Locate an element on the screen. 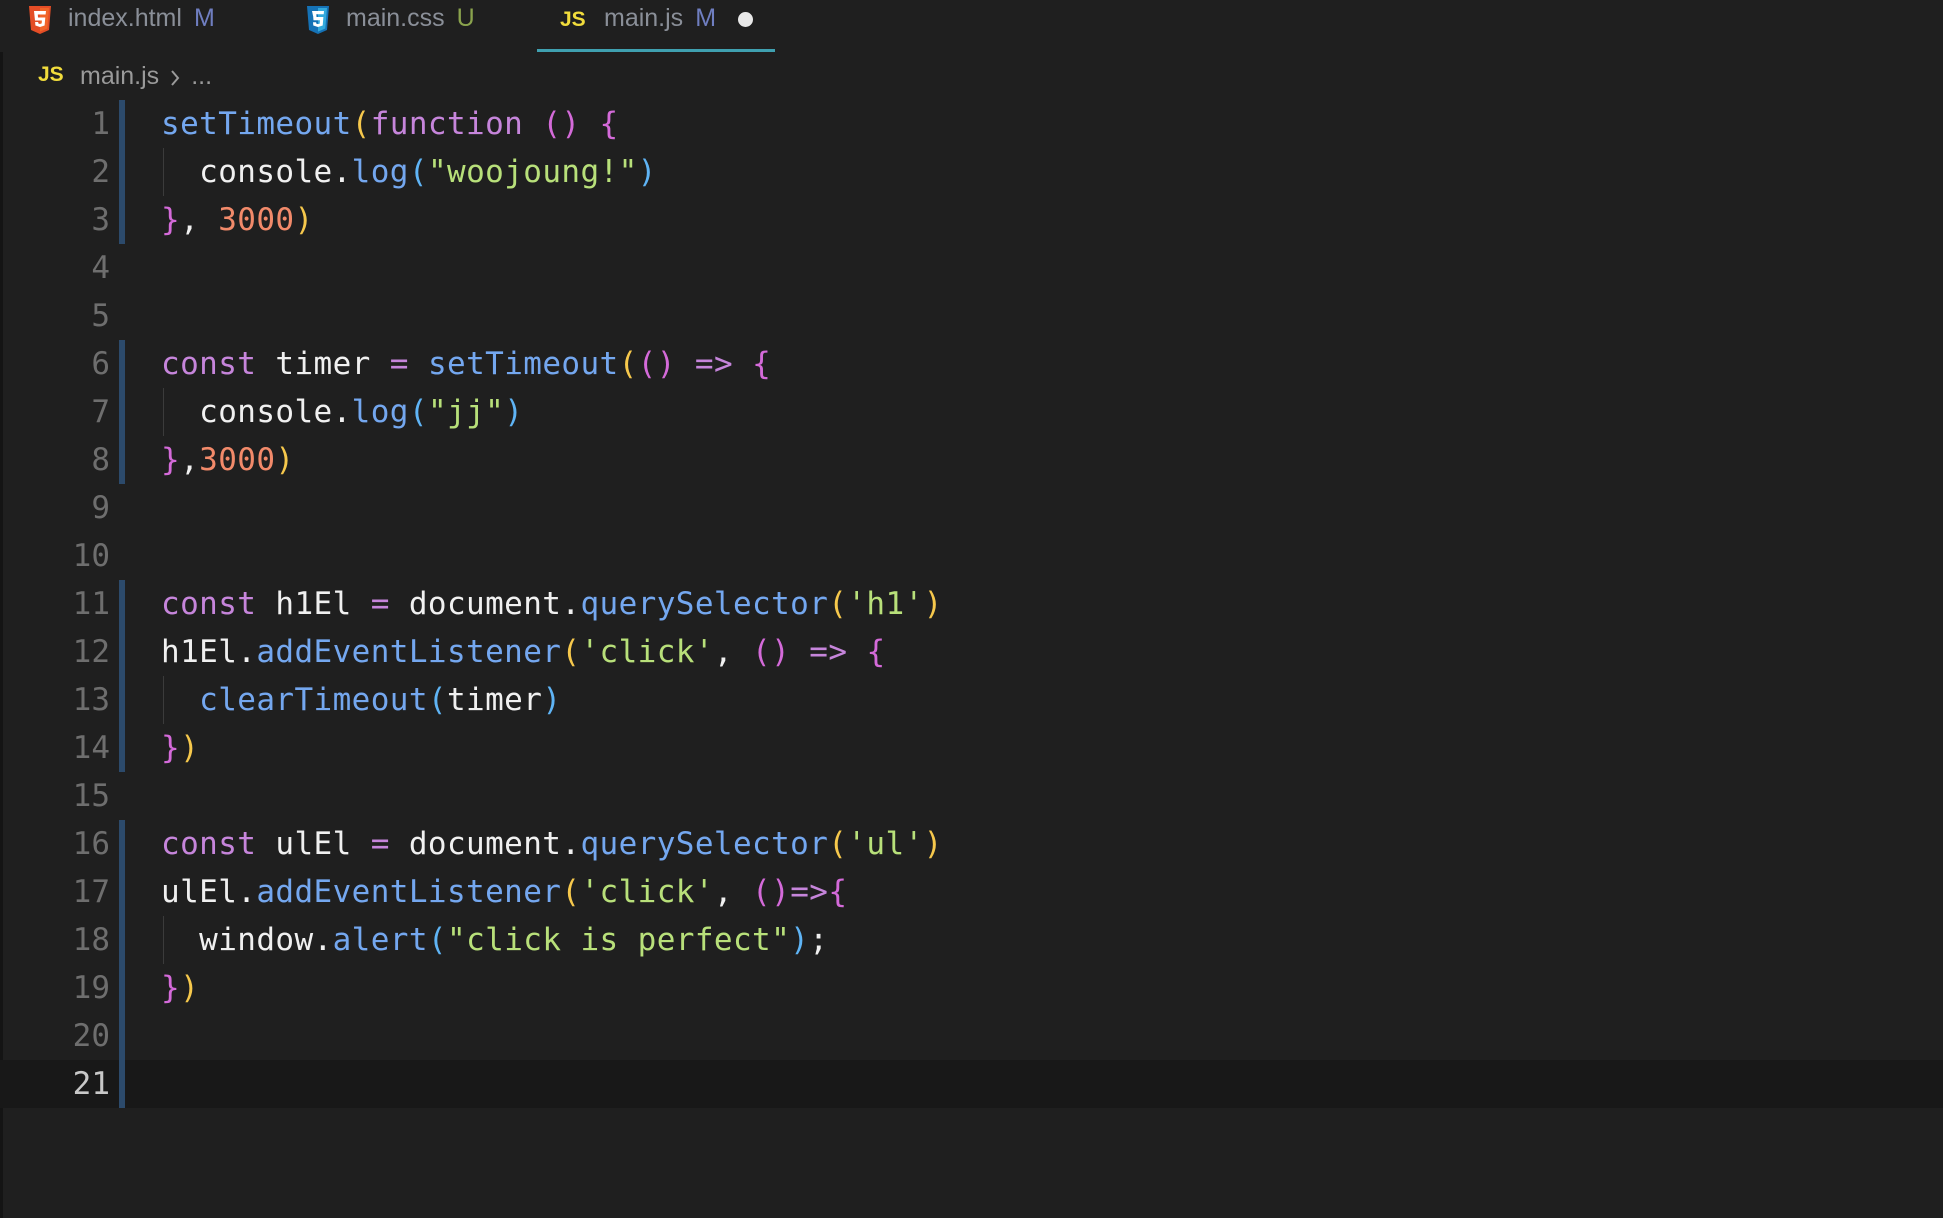 This screenshot has height=1218, width=1943. code-text: setTimeout(function () { is located at coordinates (390, 124).